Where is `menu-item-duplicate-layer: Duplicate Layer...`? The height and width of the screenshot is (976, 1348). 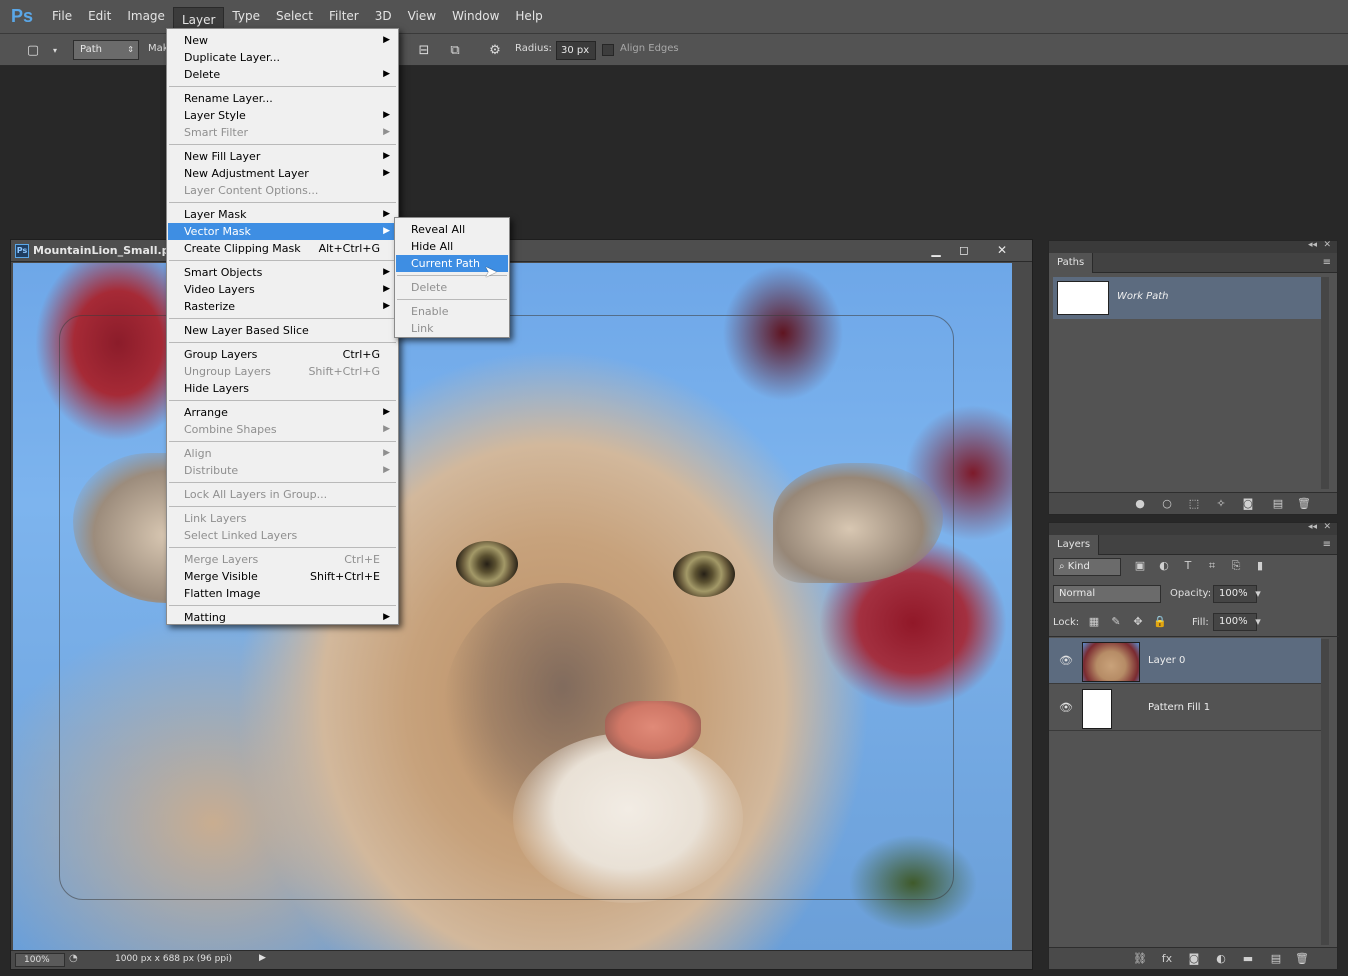 menu-item-duplicate-layer: Duplicate Layer... is located at coordinates (282, 57).